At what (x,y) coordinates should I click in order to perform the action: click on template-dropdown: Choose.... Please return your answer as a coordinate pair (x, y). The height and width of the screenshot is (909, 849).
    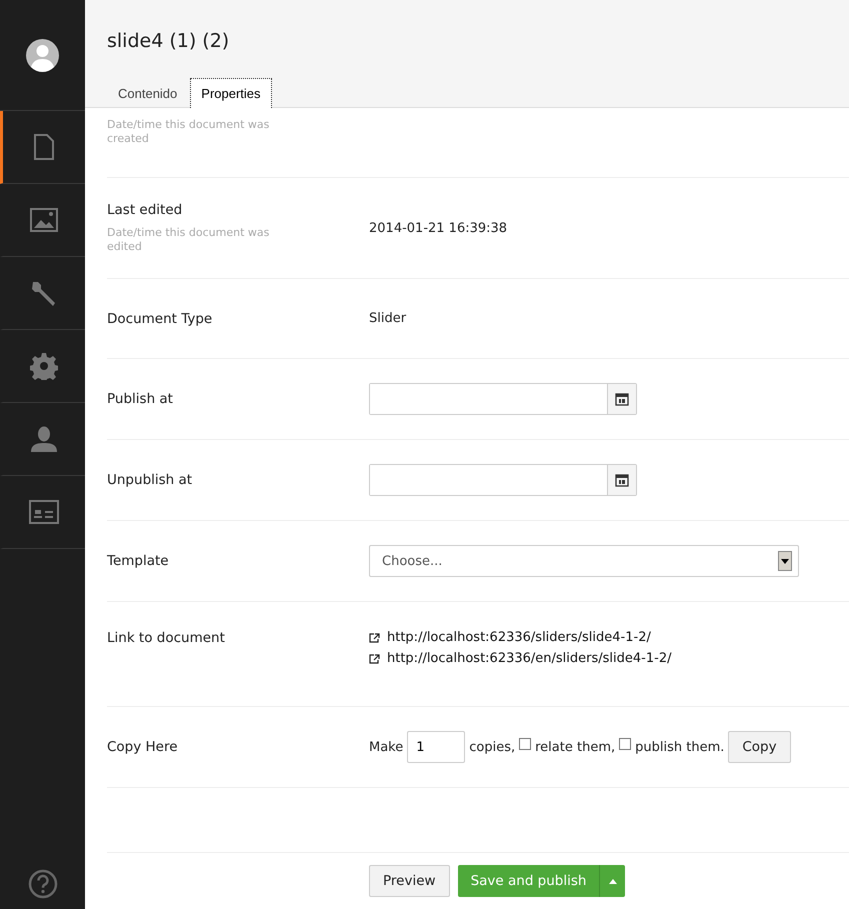
    Looking at the image, I should click on (584, 561).